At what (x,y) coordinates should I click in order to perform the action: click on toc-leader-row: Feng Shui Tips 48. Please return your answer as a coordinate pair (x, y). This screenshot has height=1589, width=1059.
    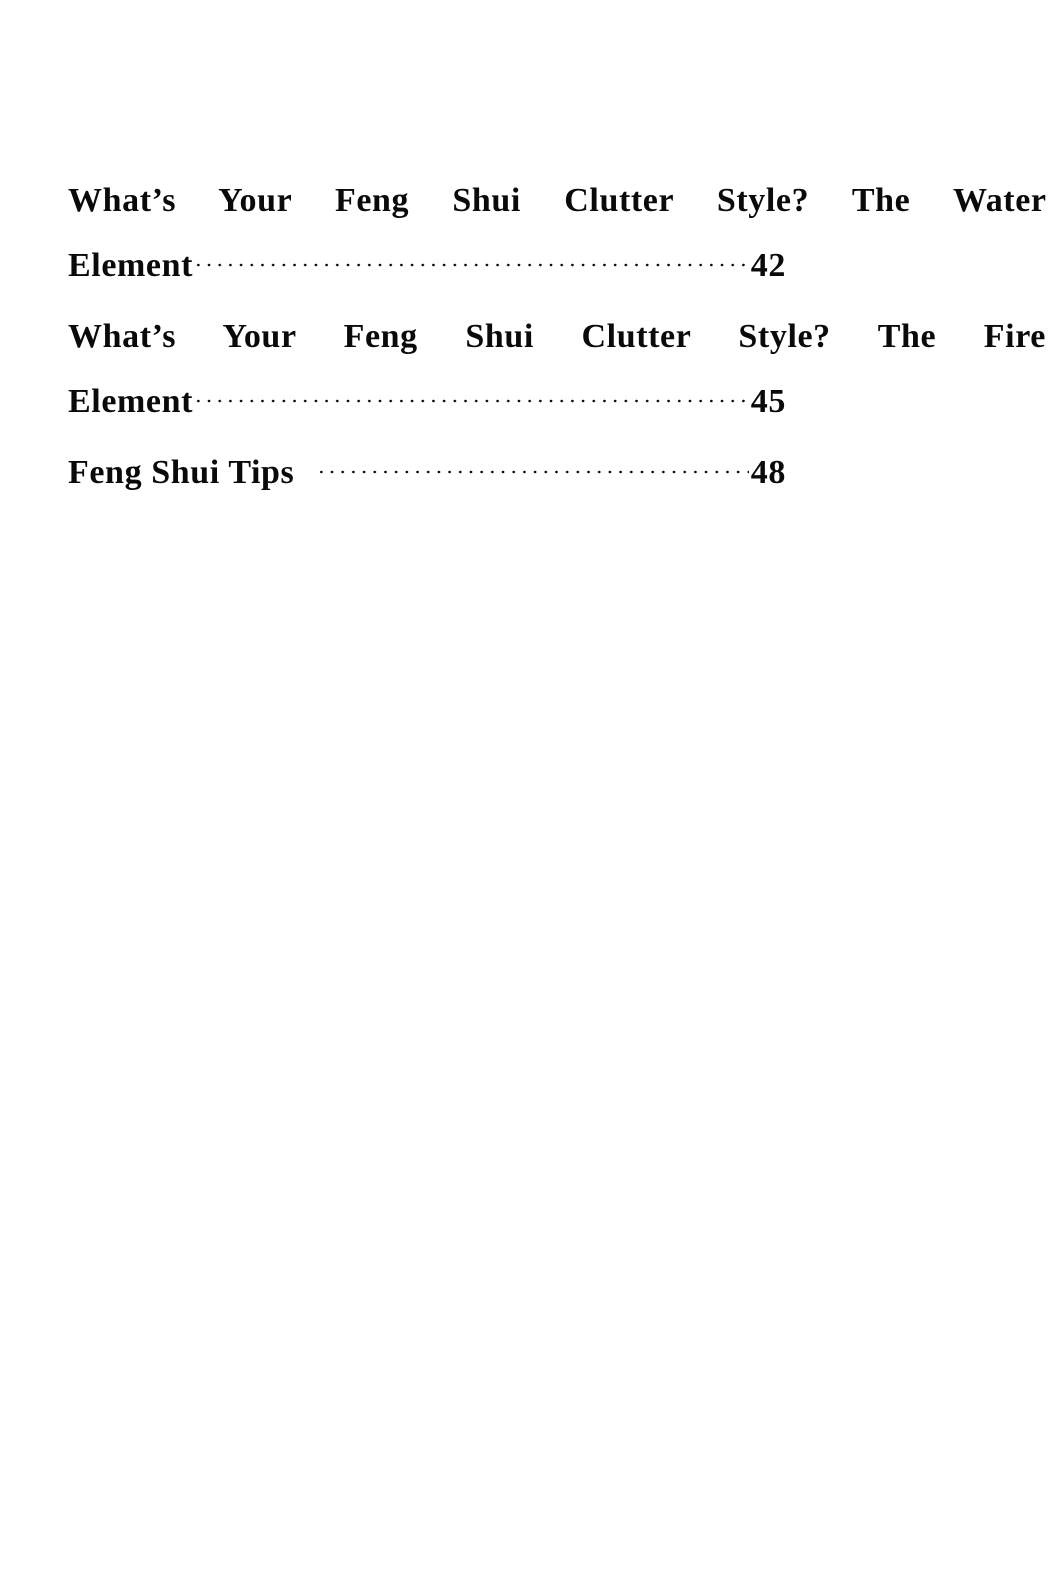
    Looking at the image, I should click on (427, 472).